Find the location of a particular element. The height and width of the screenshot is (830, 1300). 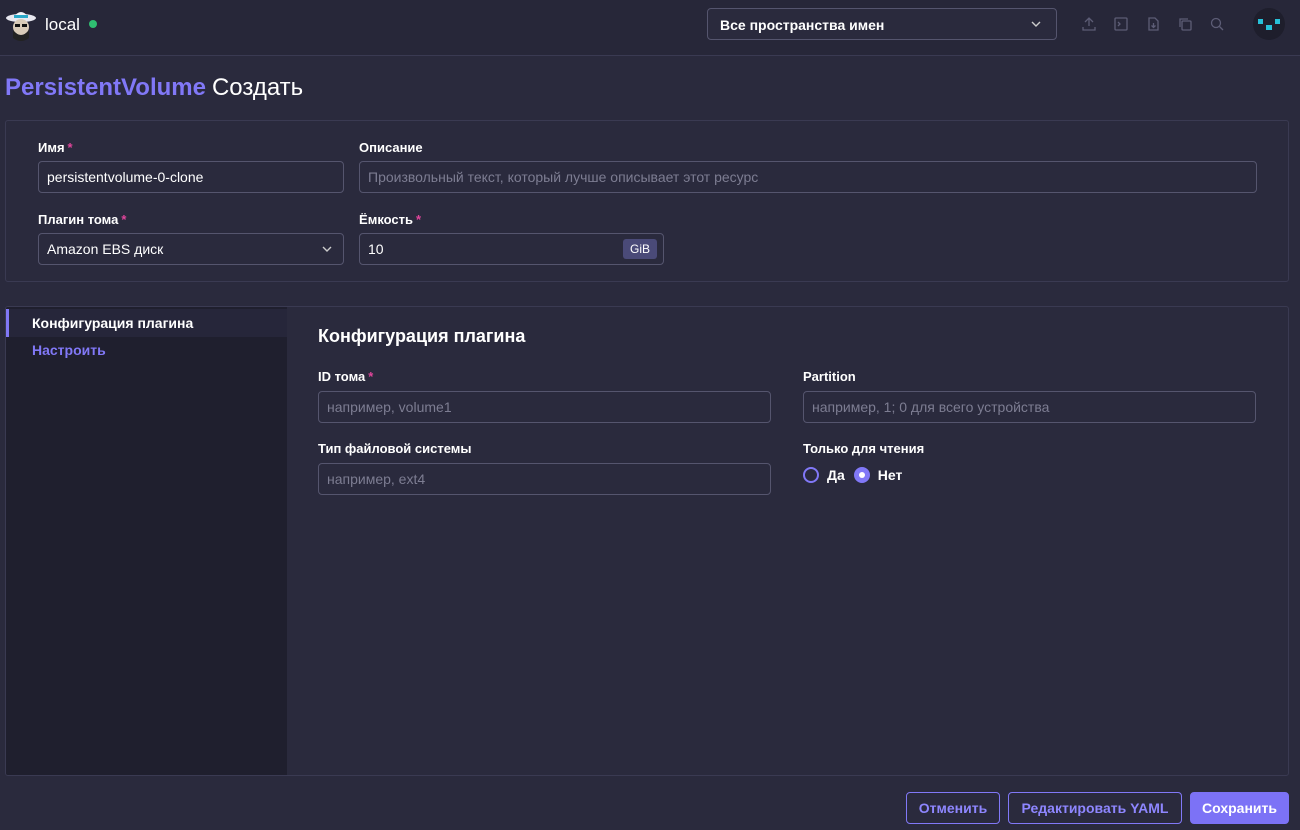

capacity-label-text: Ёмкость is located at coordinates (386, 219).